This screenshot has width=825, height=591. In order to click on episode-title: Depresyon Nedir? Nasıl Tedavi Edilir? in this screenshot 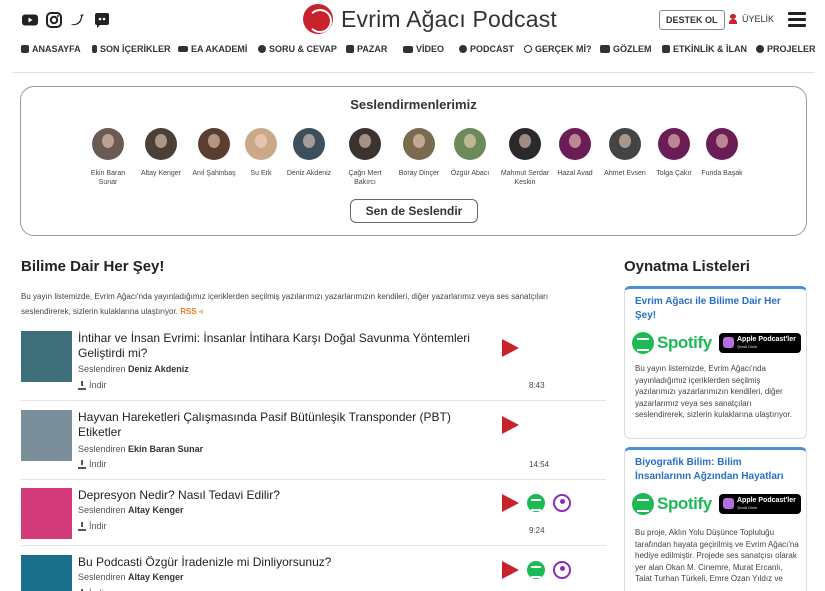, I will do `click(280, 495)`.